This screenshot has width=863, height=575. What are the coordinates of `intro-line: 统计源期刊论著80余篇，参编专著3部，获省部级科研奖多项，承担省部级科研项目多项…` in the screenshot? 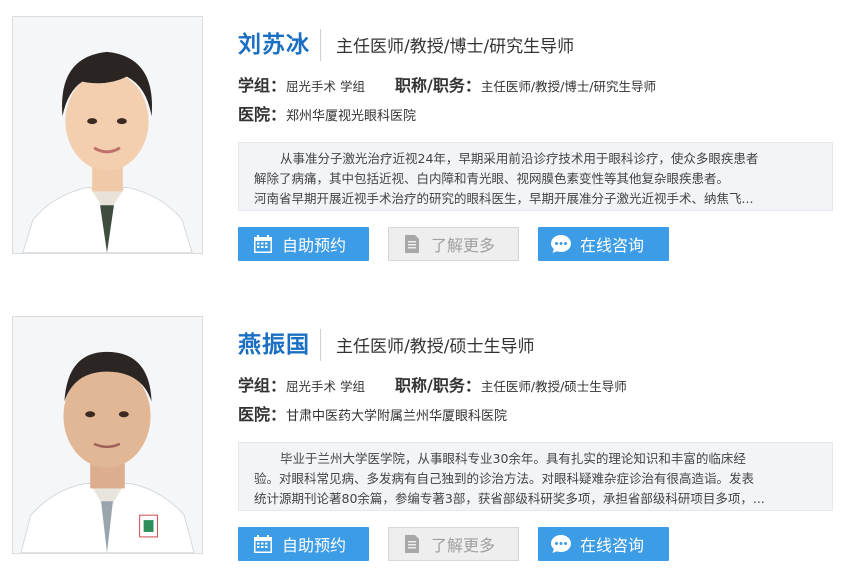 It's located at (509, 498).